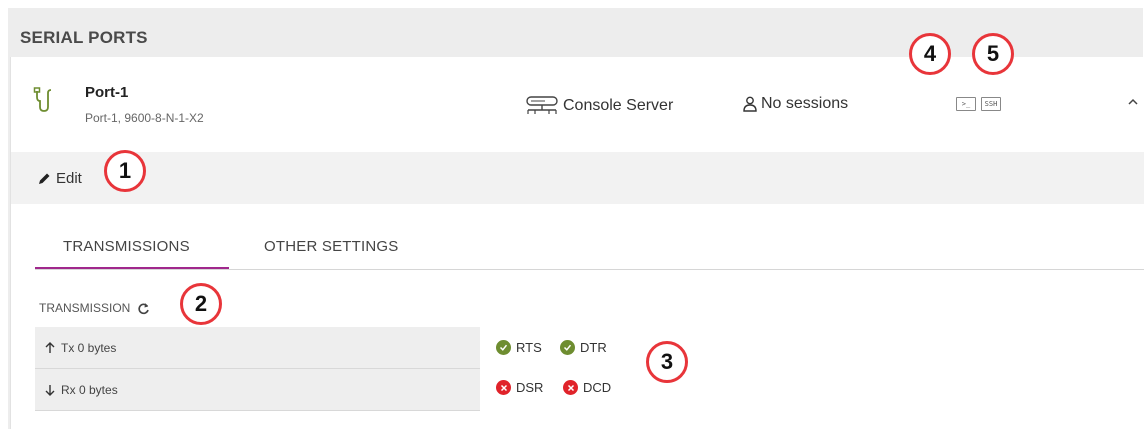 The width and height of the screenshot is (1147, 429). I want to click on edit-bar: Edit, so click(577, 178).